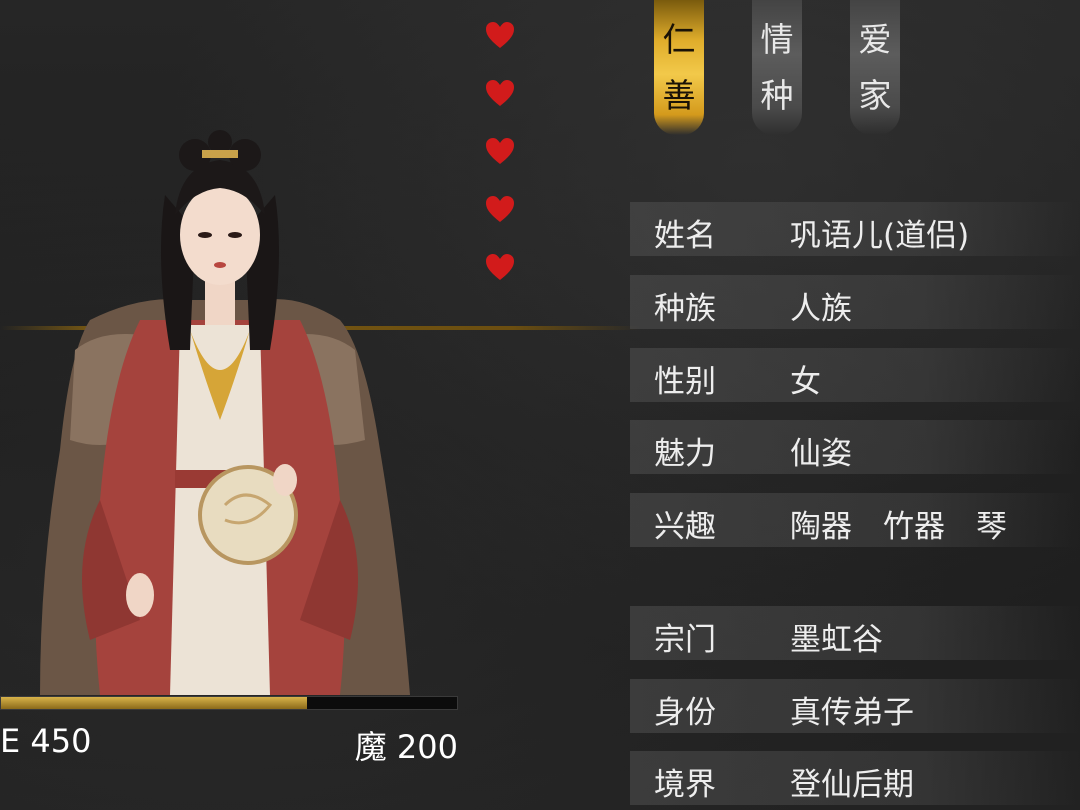 The image size is (1080, 810). I want to click on info-row-gender: 性别 女, so click(855, 375).